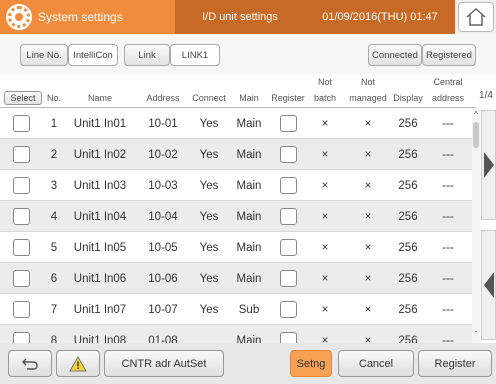  What do you see at coordinates (195, 55) in the screenshot?
I see `link-value: LINK1` at bounding box center [195, 55].